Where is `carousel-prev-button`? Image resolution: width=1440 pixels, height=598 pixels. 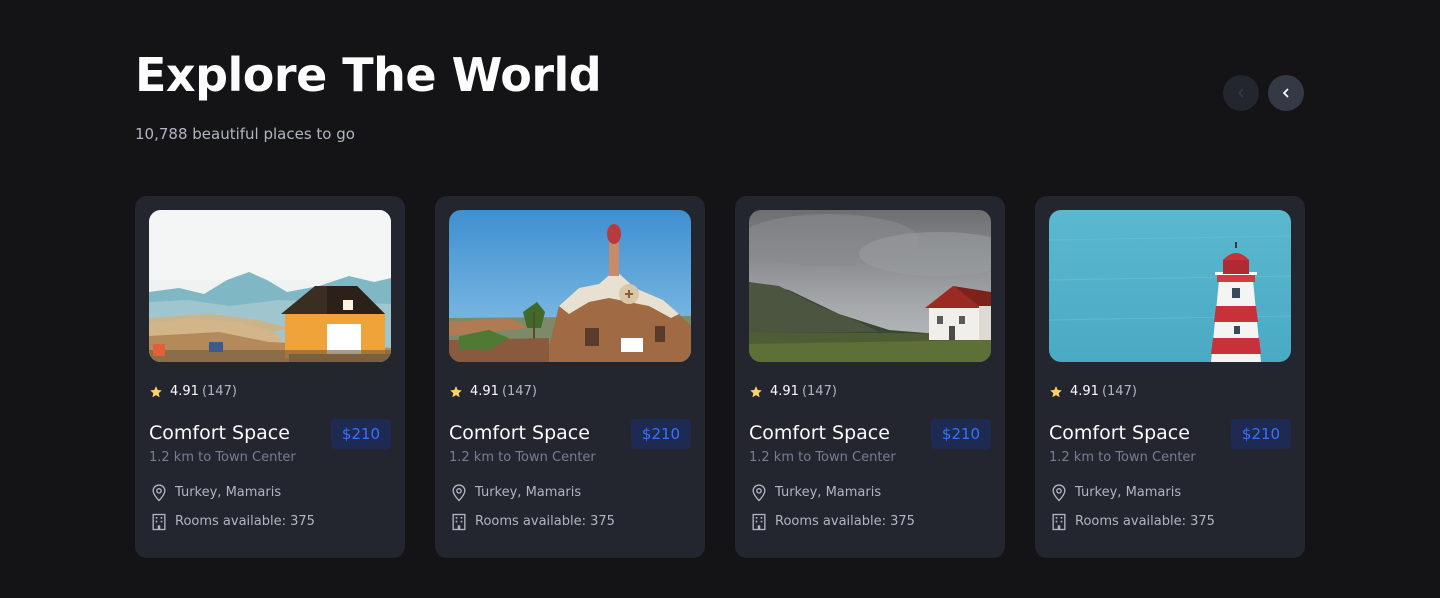 carousel-prev-button is located at coordinates (1241, 93).